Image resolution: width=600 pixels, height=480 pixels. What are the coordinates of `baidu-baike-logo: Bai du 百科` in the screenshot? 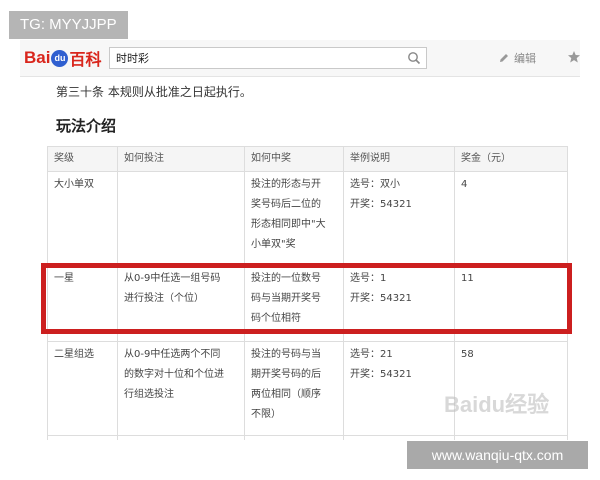 It's located at (62, 58).